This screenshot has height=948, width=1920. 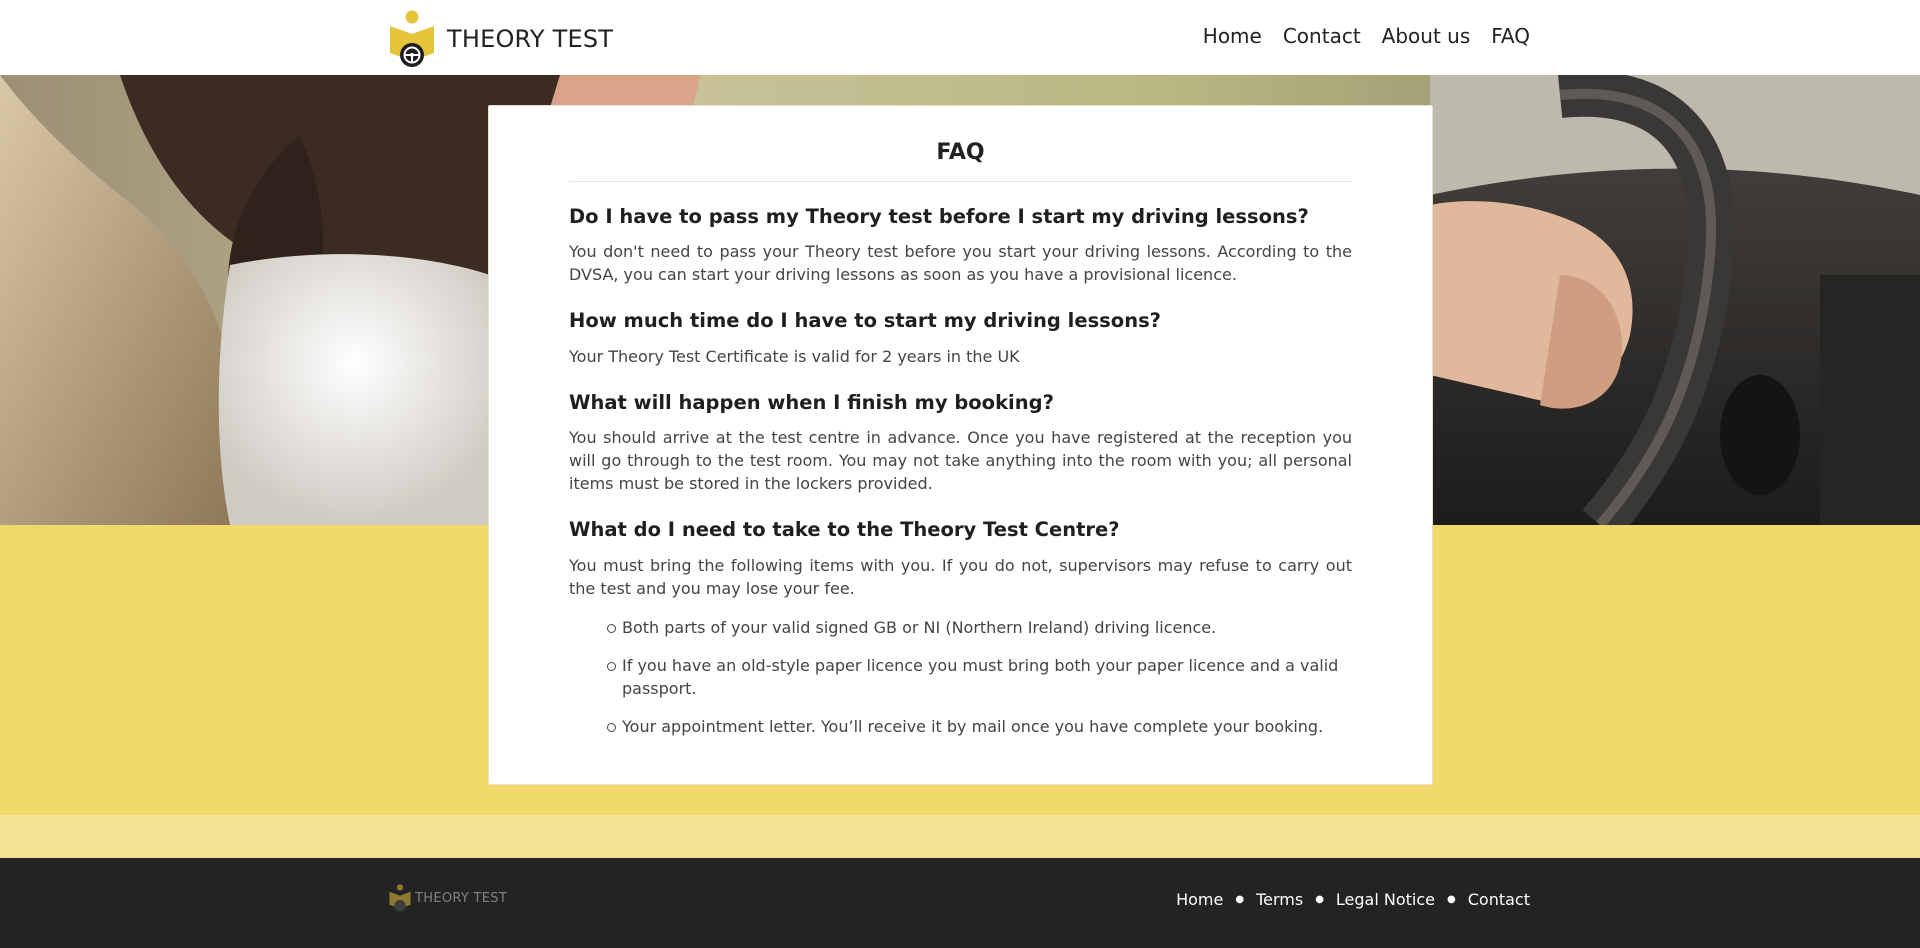 I want to click on footer-link-home: Home, so click(x=1199, y=899).